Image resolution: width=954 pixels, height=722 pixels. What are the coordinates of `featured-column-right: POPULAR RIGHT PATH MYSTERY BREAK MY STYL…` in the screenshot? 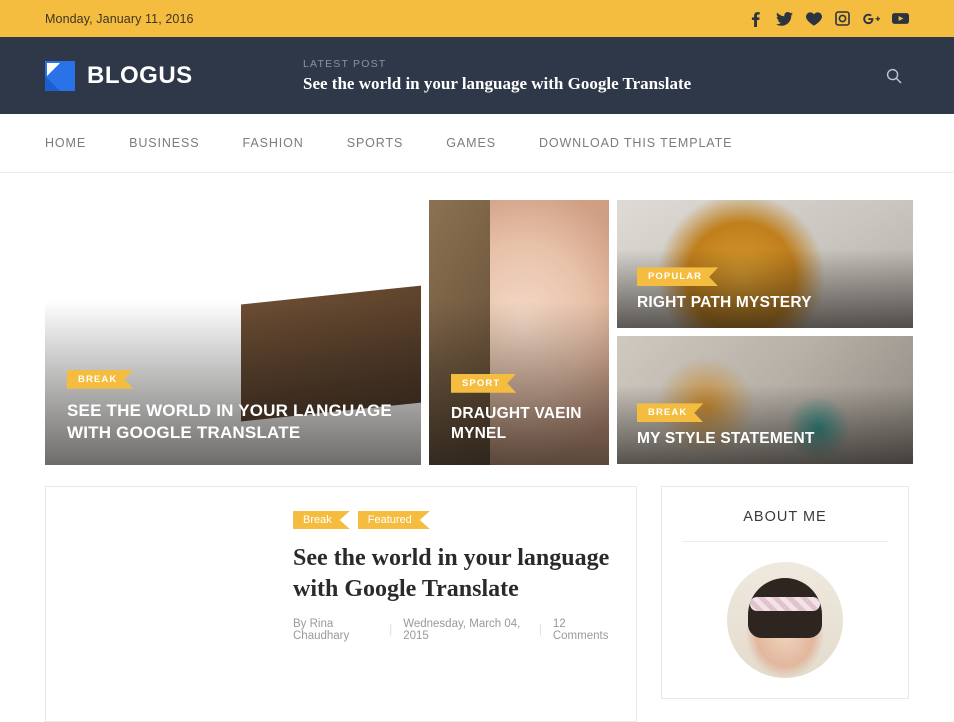 It's located at (765, 332).